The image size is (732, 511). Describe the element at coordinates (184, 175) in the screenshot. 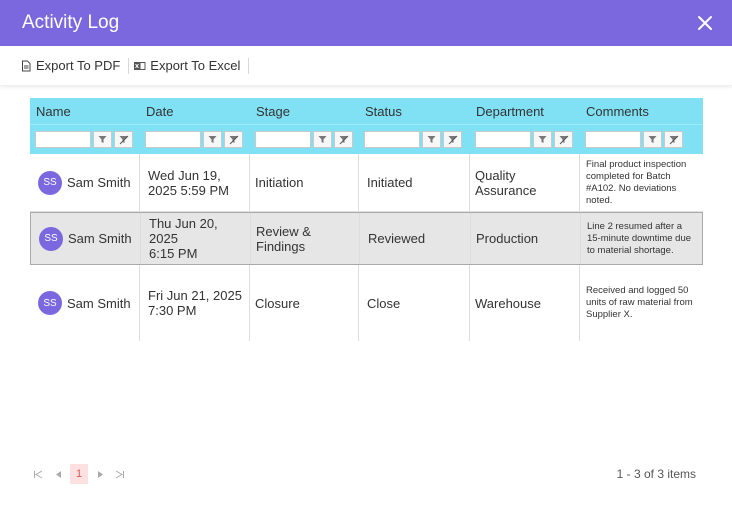

I see `date-line-1: Wed Jun 19,` at that location.